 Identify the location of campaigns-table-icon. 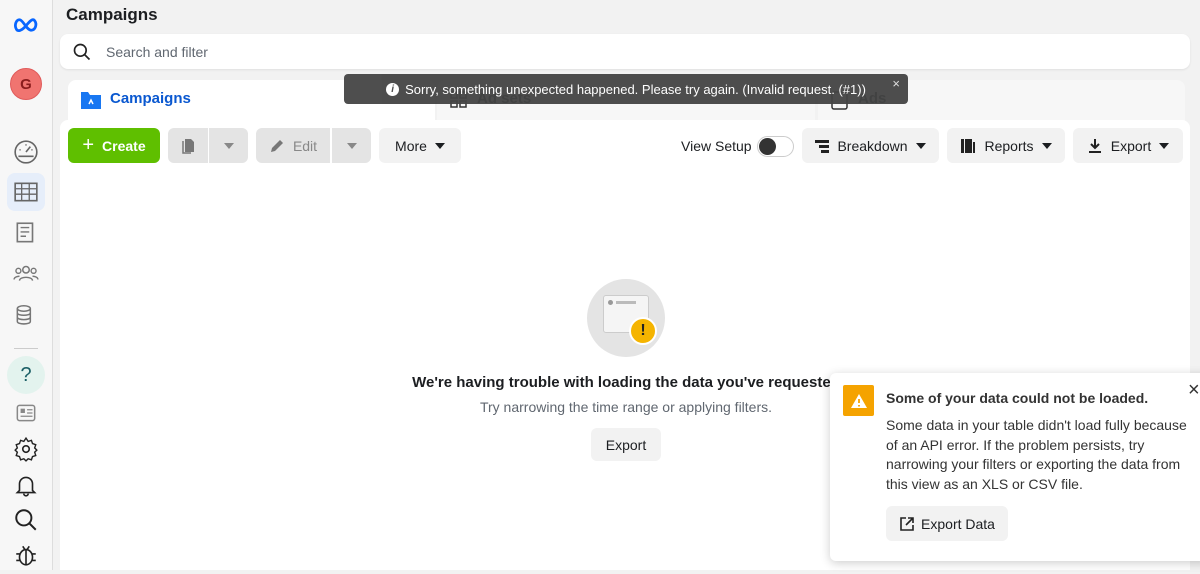
(26, 192).